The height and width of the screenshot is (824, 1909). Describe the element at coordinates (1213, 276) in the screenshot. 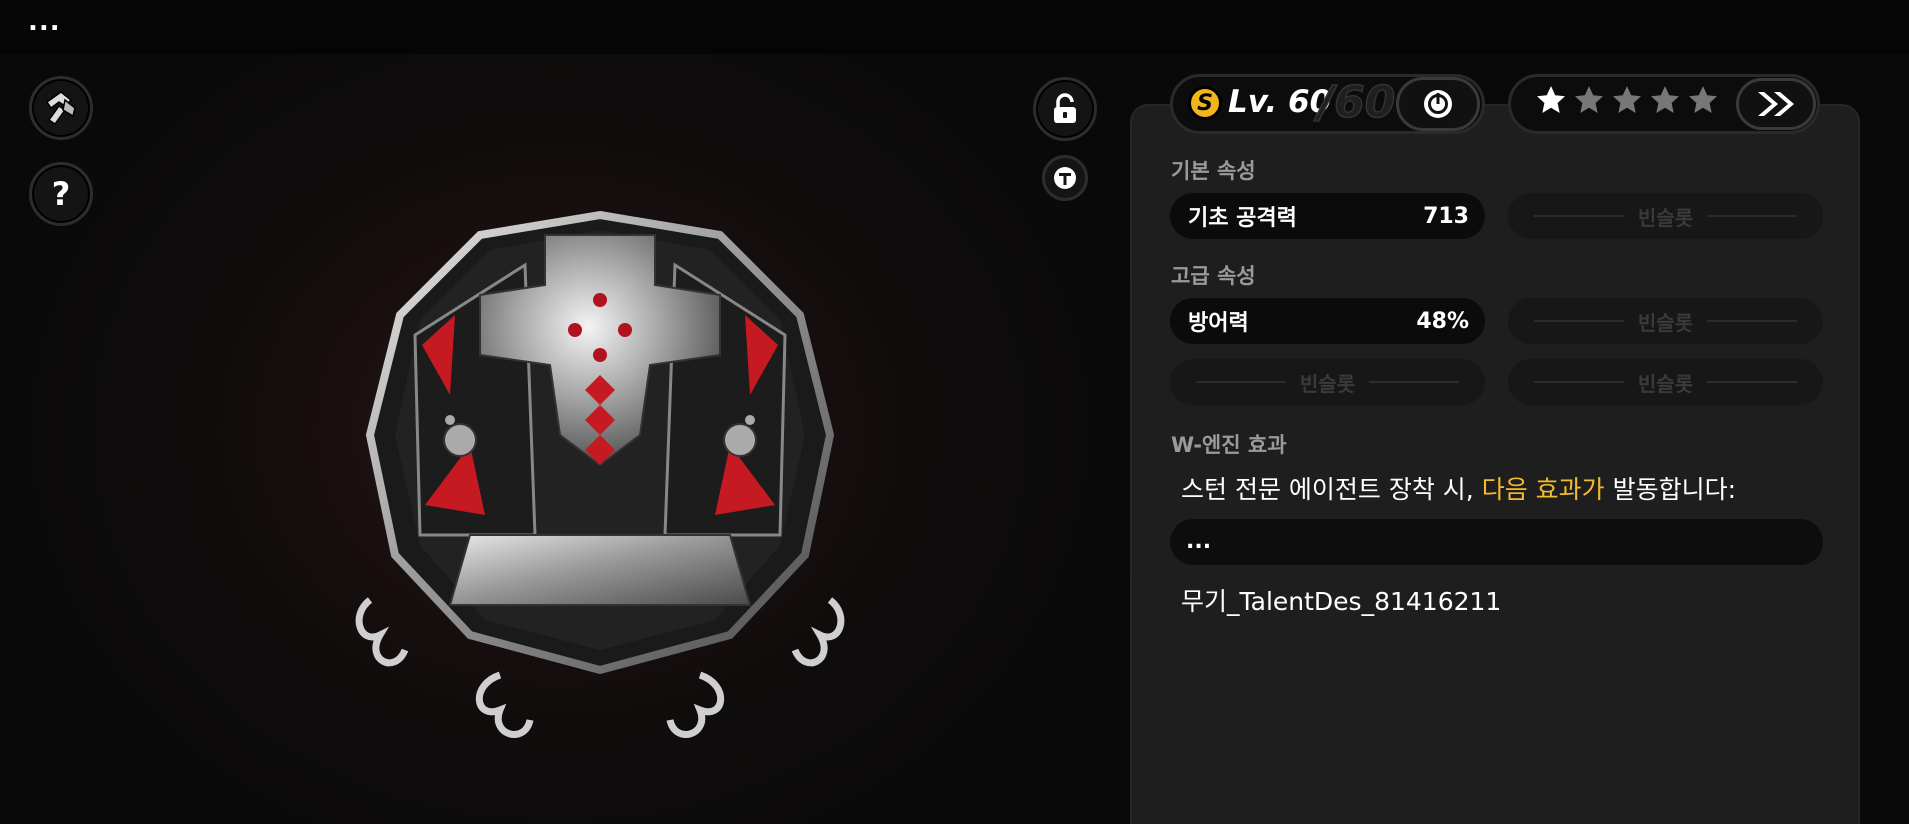

I see `advanced-stats-title: 고급 속성` at that location.